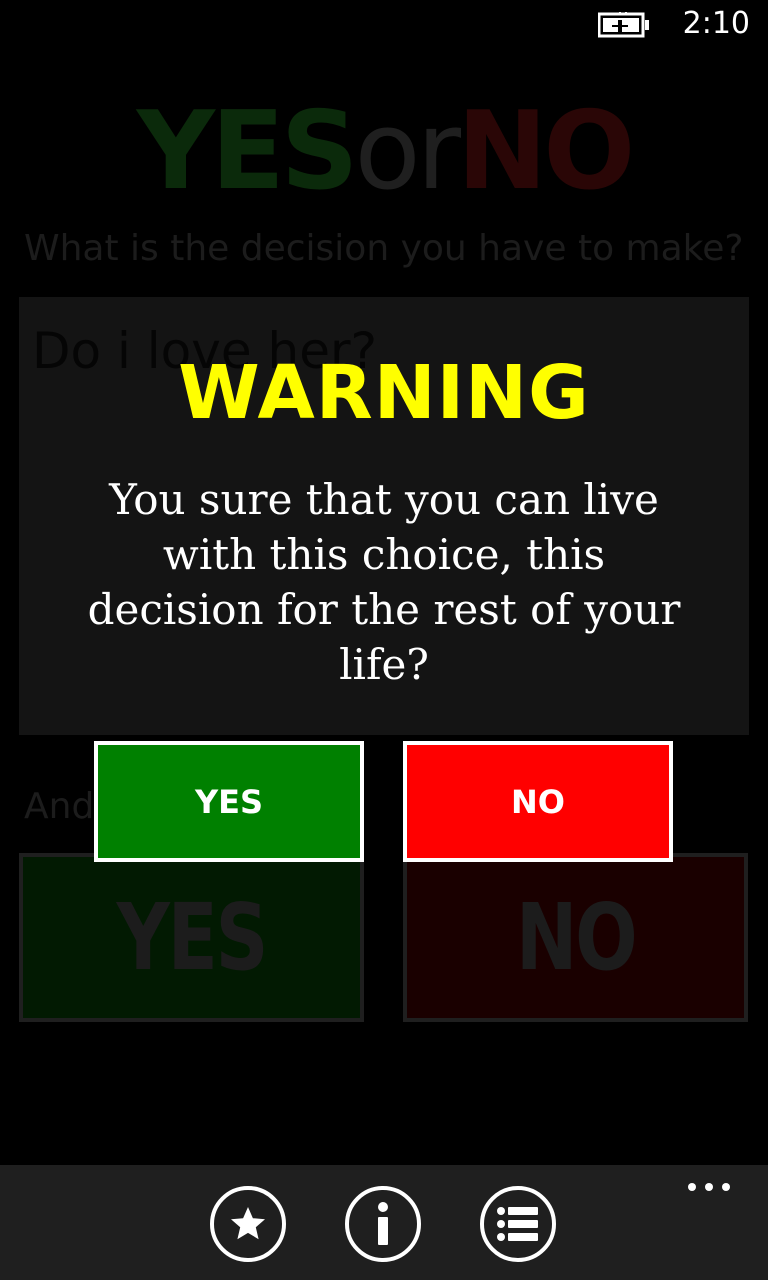 The height and width of the screenshot is (1280, 768). Describe the element at coordinates (408, 151) in the screenshot. I see `app-title-or: or` at that location.